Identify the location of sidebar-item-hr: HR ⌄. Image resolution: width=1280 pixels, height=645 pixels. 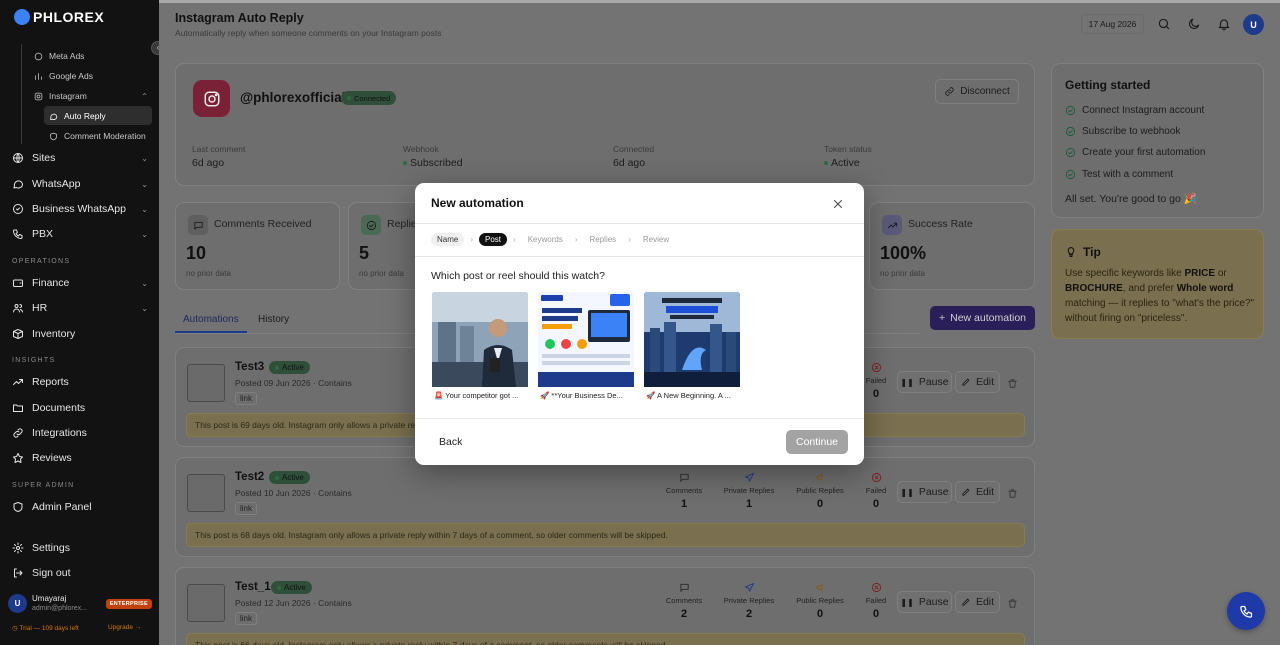
(80, 308).